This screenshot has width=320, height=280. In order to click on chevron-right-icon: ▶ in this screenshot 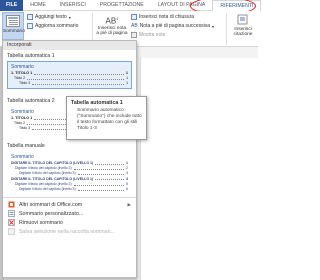, I will do `click(129, 204)`.